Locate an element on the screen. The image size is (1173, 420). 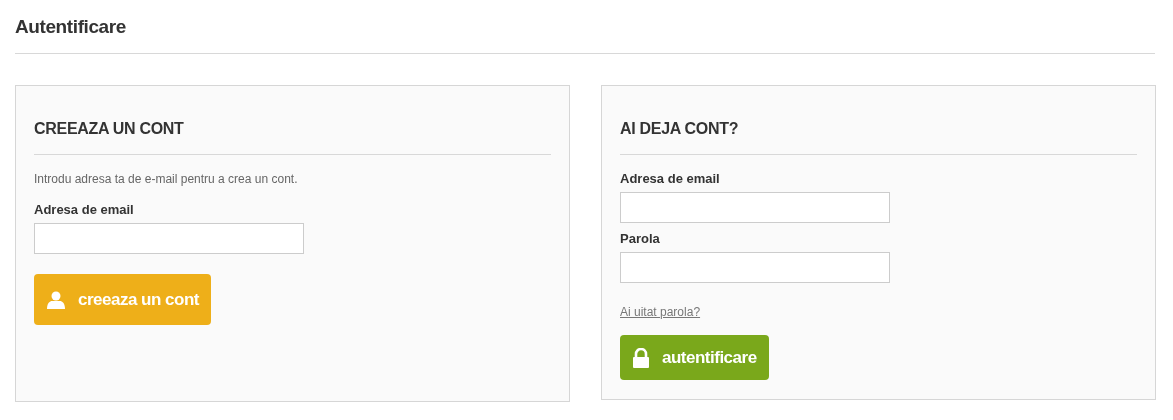
instruction-text: Introdu adresa ta de e-mail pentru a crea un cont. is located at coordinates (166, 179).